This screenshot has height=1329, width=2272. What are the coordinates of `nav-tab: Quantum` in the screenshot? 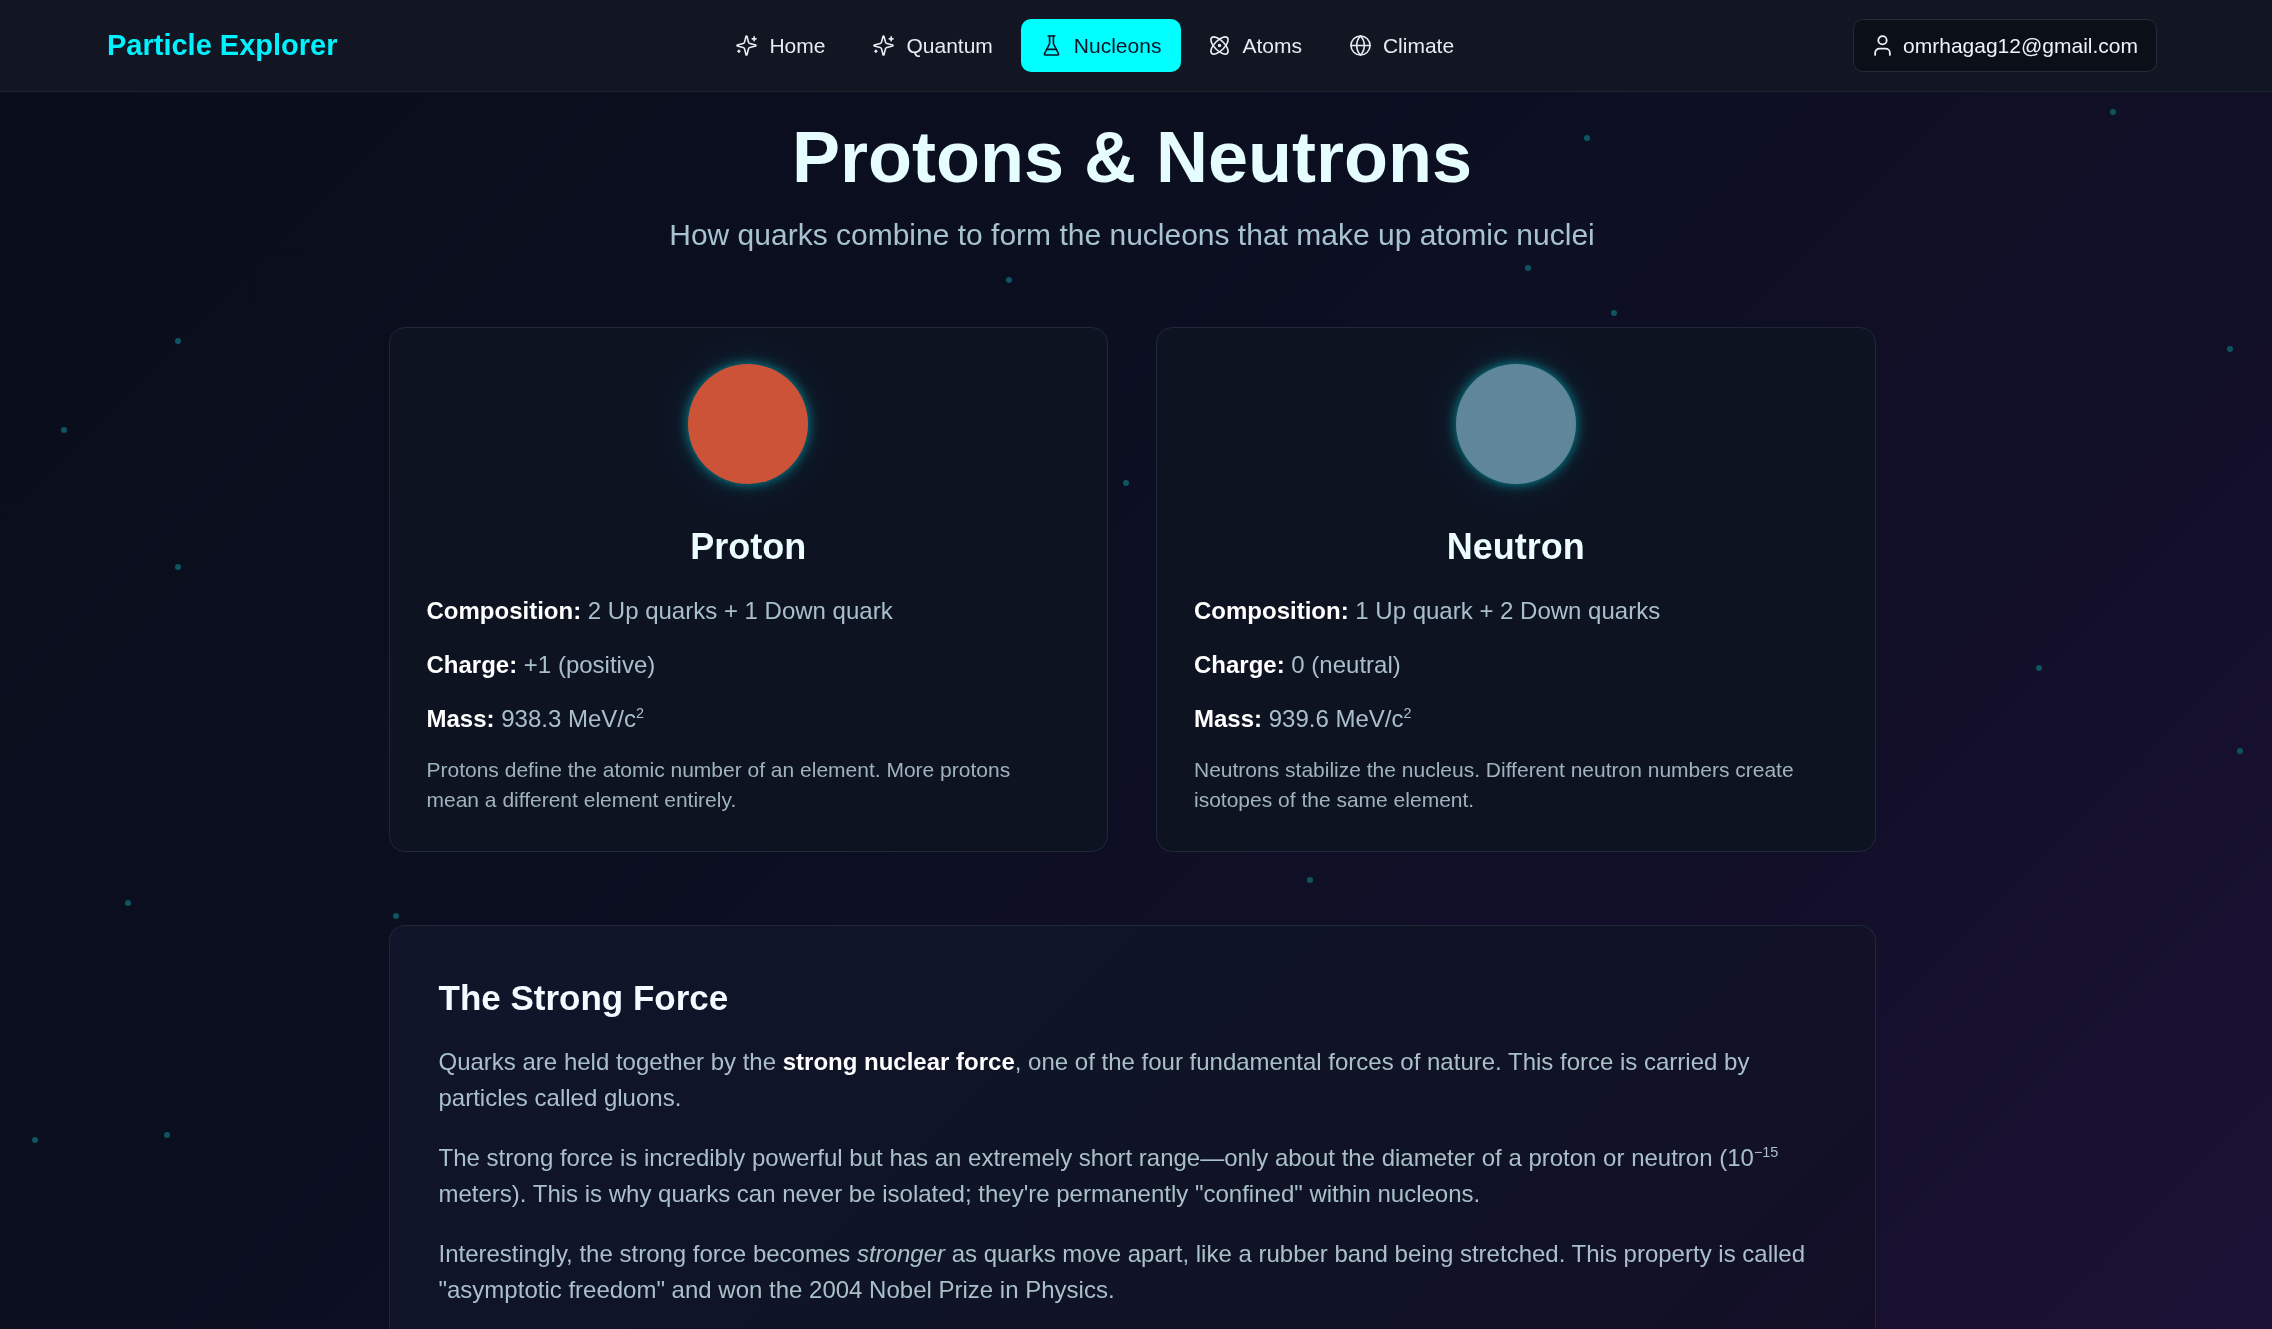 It's located at (933, 45).